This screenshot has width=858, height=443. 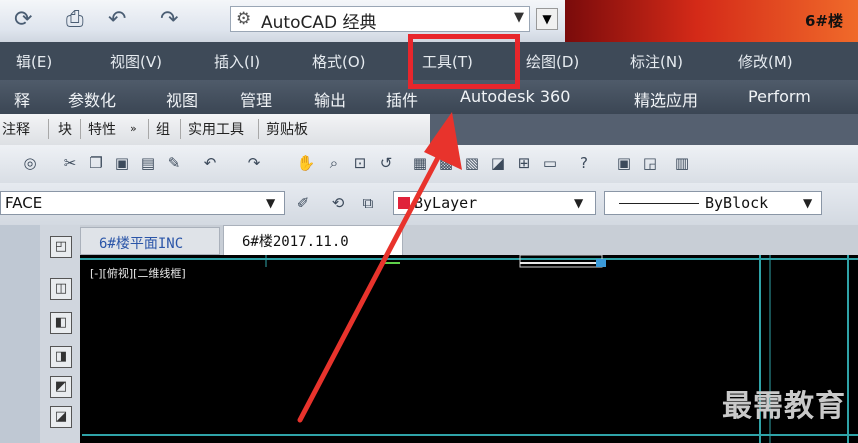 What do you see at coordinates (379, 267) in the screenshot?
I see `pointer-arrow` at bounding box center [379, 267].